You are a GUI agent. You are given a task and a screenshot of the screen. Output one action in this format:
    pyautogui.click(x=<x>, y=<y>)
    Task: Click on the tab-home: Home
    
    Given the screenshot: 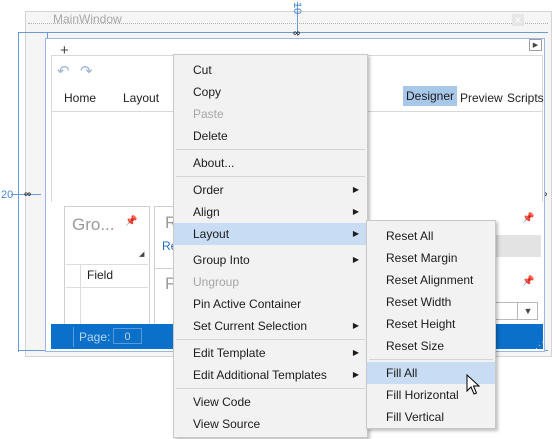 What is the action you would take?
    pyautogui.click(x=80, y=98)
    